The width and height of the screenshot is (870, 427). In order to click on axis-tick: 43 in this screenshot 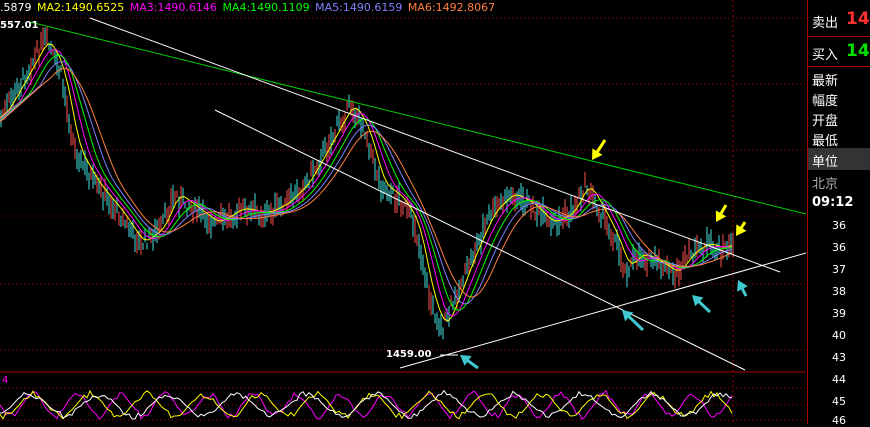, I will do `click(839, 357)`.